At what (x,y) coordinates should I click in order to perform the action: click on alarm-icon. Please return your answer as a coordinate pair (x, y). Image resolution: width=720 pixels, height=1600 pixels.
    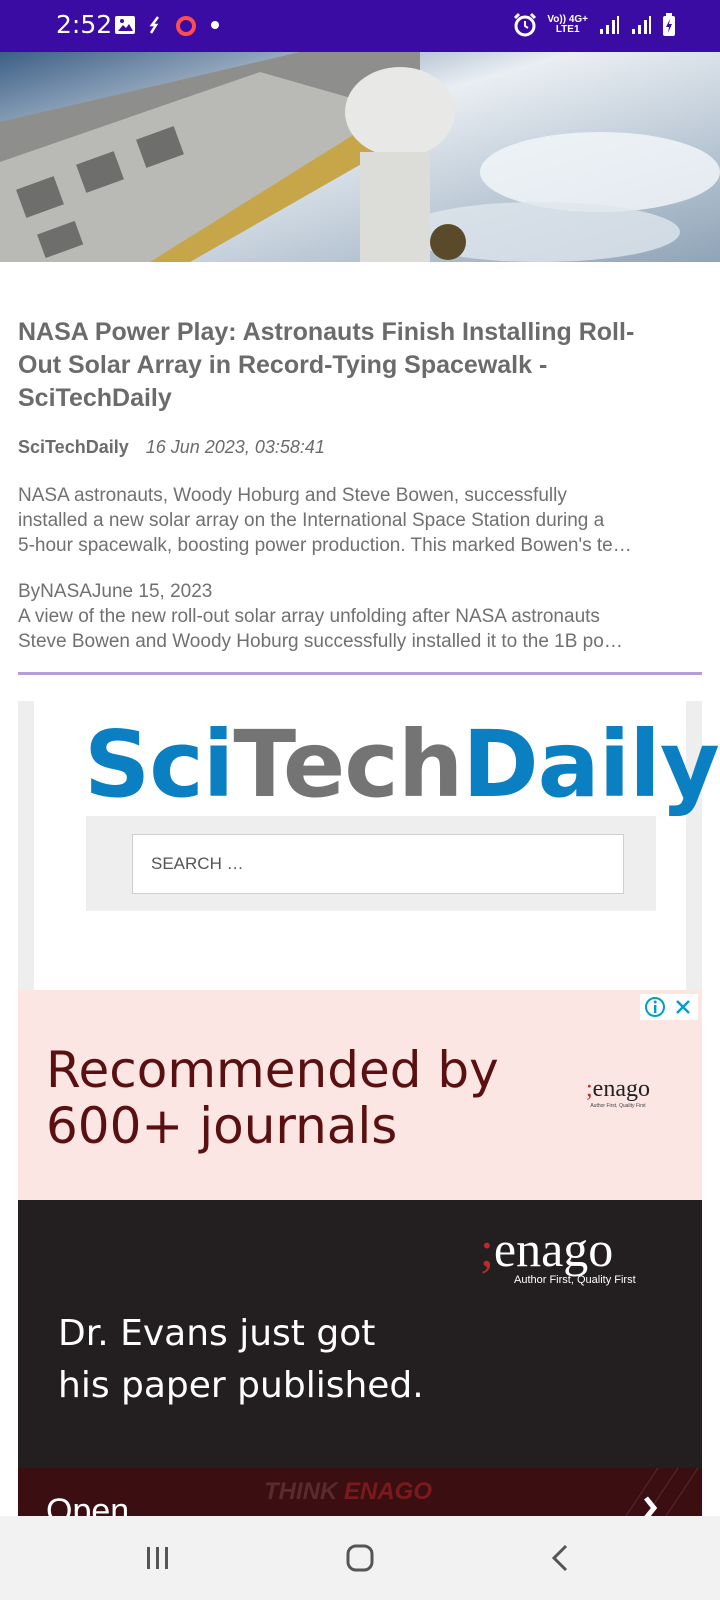
    Looking at the image, I should click on (525, 24).